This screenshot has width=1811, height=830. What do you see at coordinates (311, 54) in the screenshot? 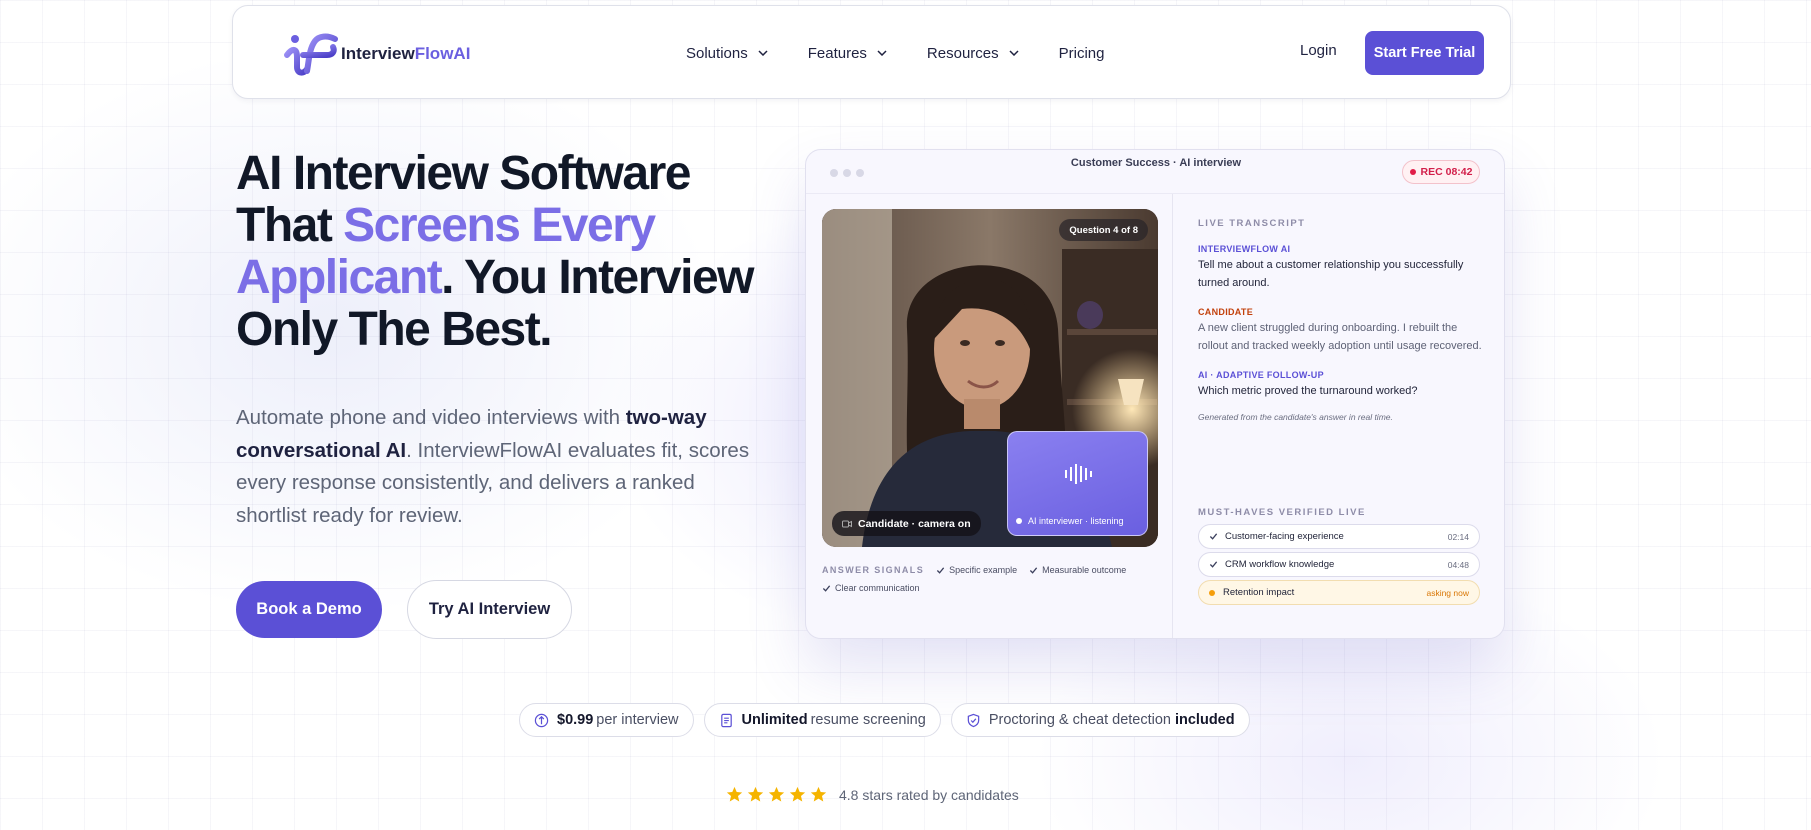
I see `logo-mark-icon` at bounding box center [311, 54].